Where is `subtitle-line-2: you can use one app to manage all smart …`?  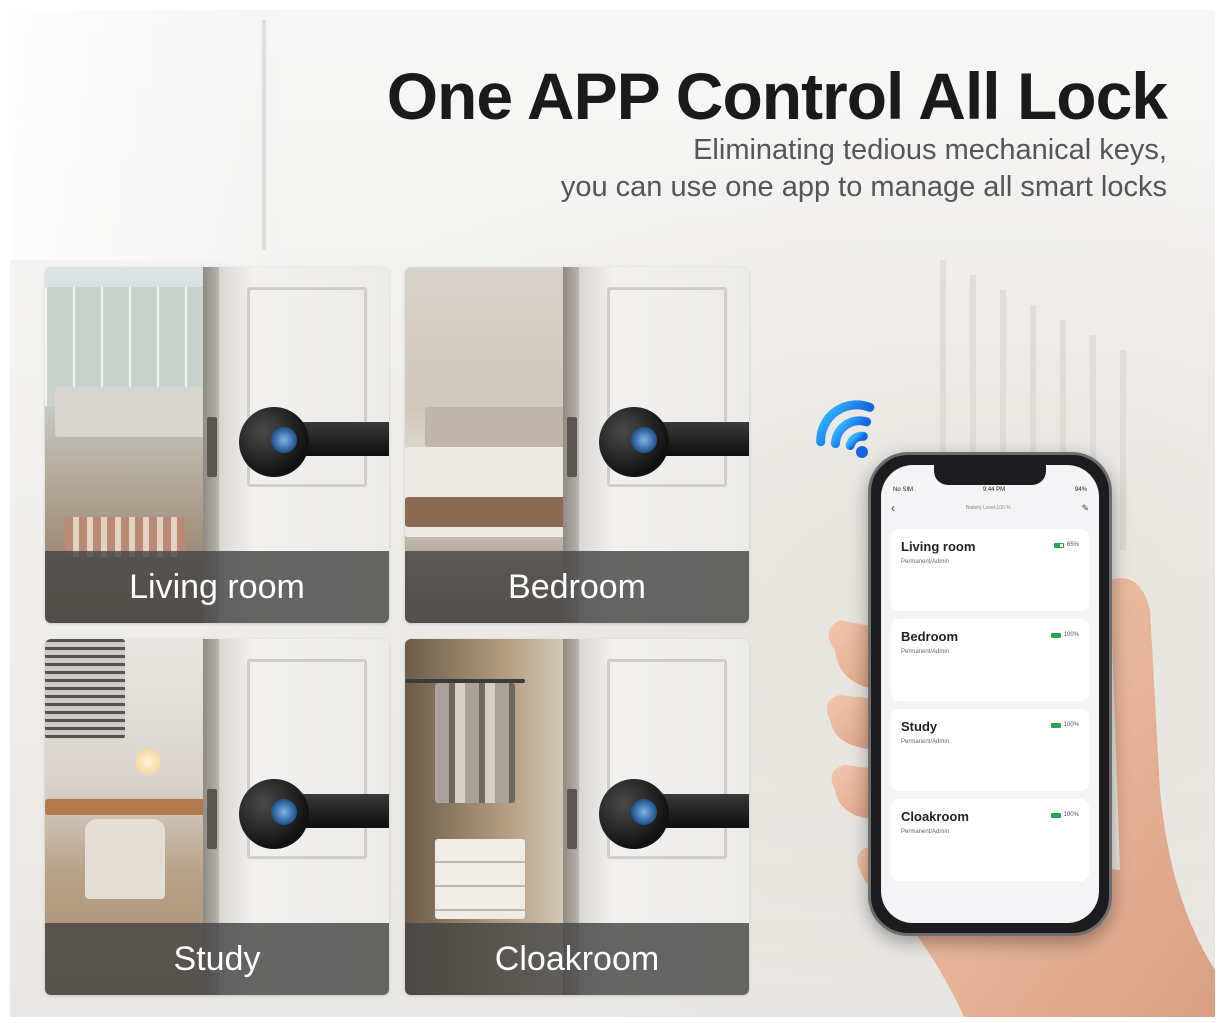 subtitle-line-2: you can use one app to manage all smart … is located at coordinates (863, 187).